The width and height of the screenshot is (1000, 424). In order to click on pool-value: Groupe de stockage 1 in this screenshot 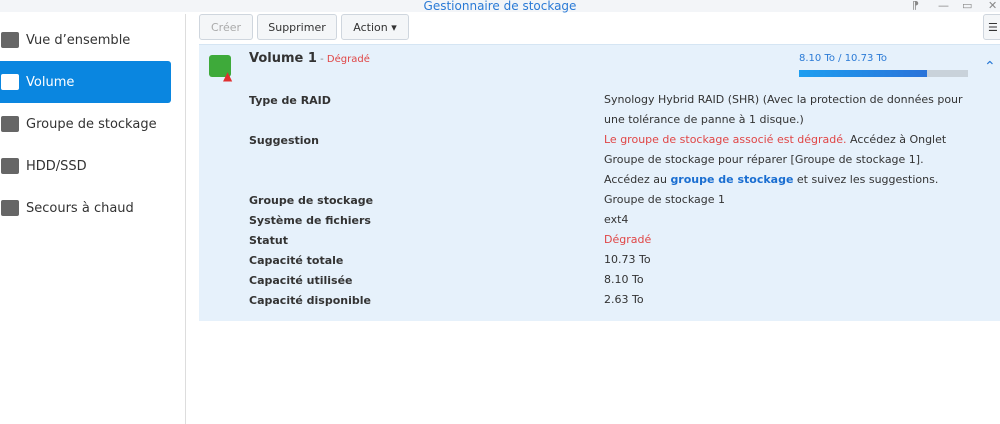, I will do `click(664, 199)`.